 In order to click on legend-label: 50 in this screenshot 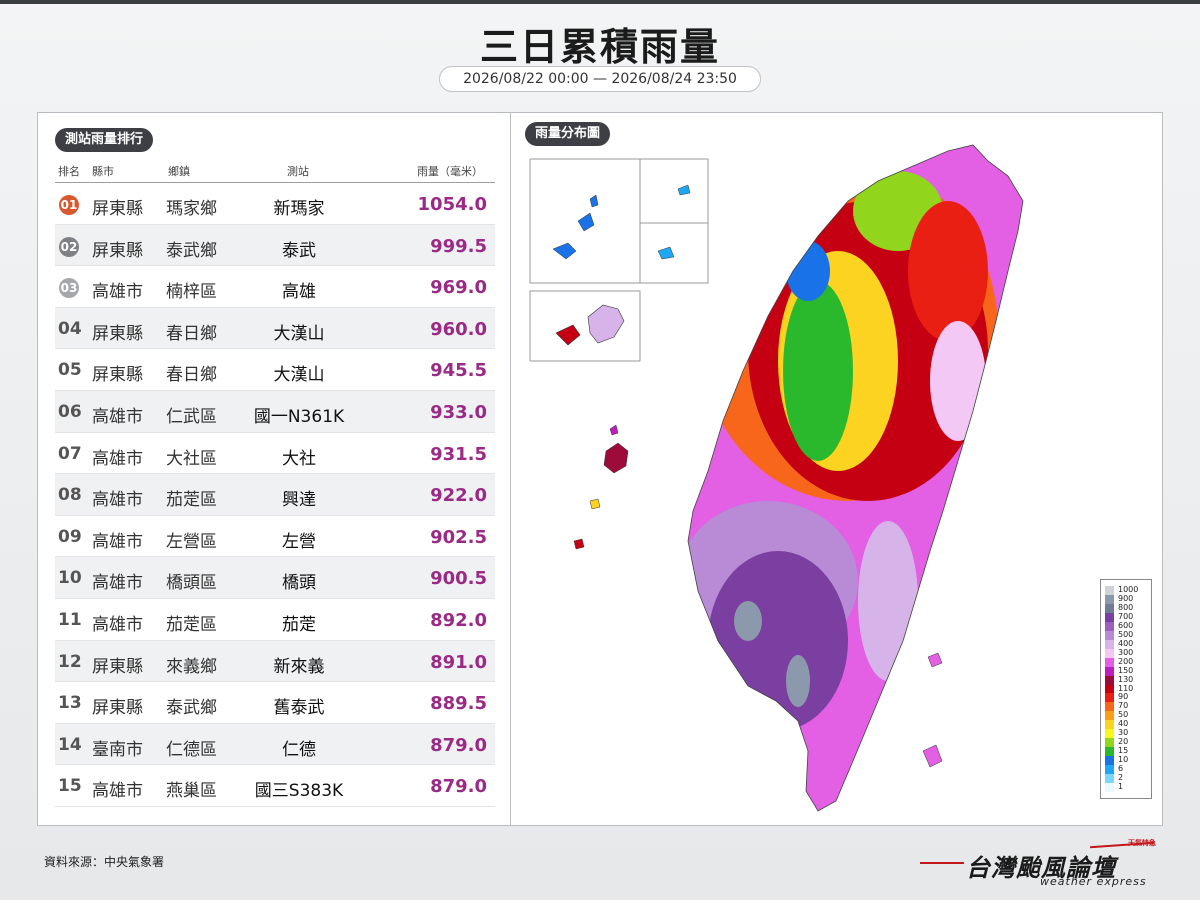, I will do `click(1123, 715)`.